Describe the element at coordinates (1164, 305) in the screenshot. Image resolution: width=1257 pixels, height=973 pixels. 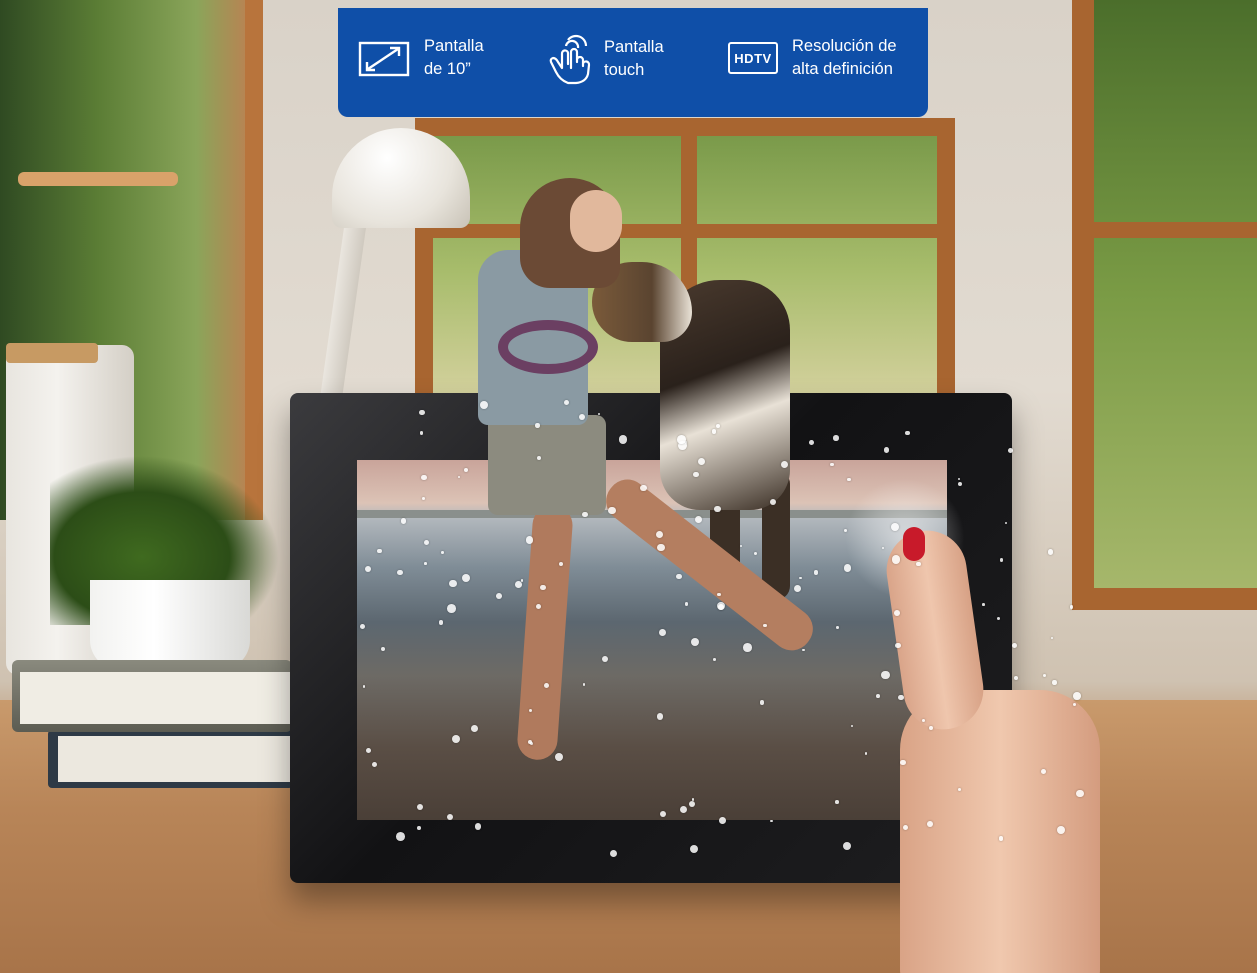
I see `window-right` at that location.